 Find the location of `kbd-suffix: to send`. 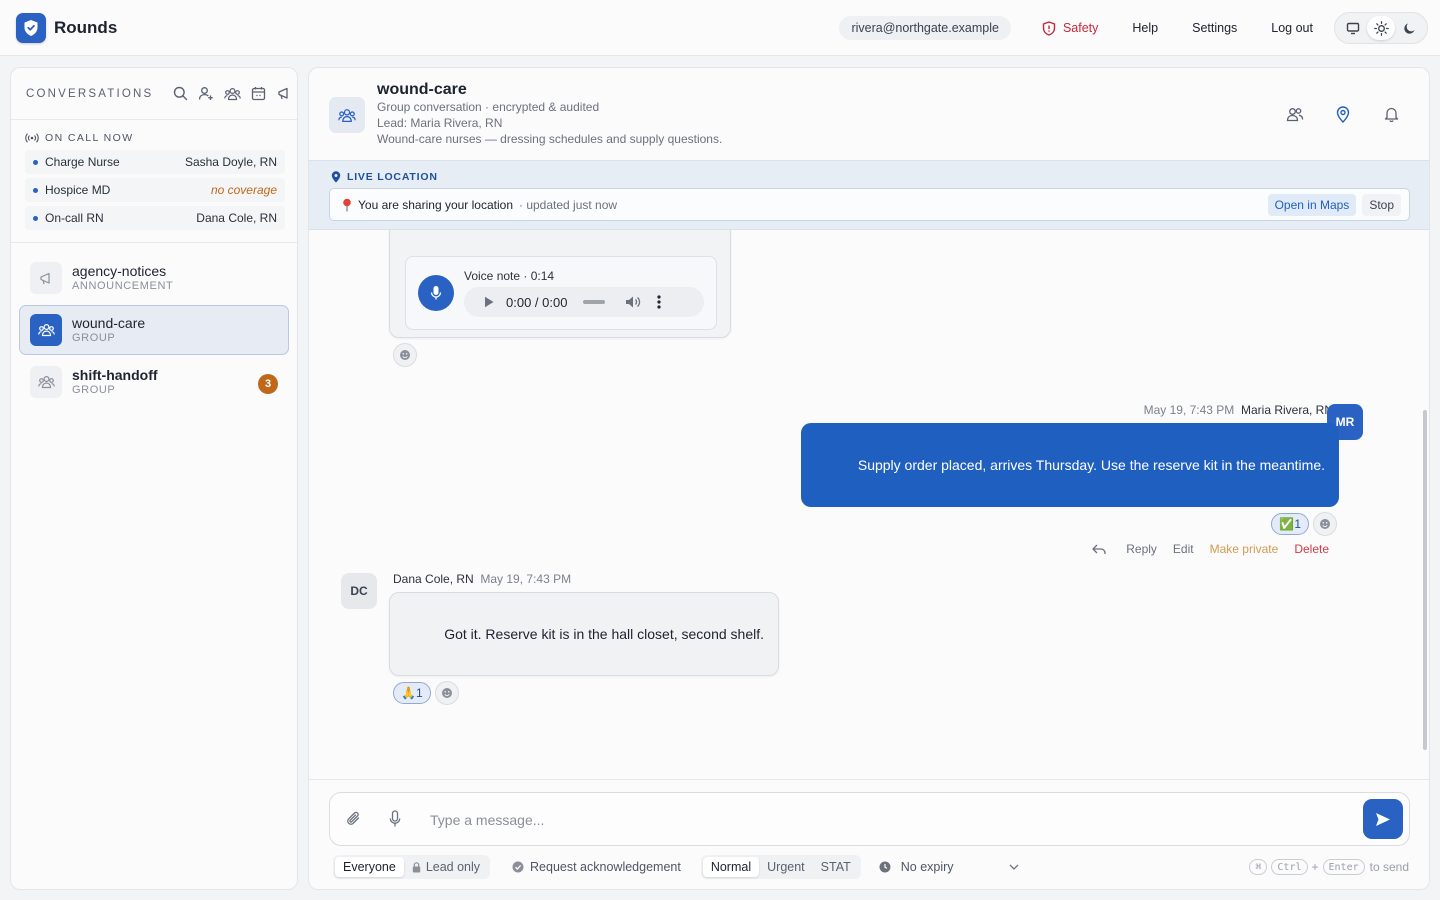

kbd-suffix: to send is located at coordinates (1389, 867).